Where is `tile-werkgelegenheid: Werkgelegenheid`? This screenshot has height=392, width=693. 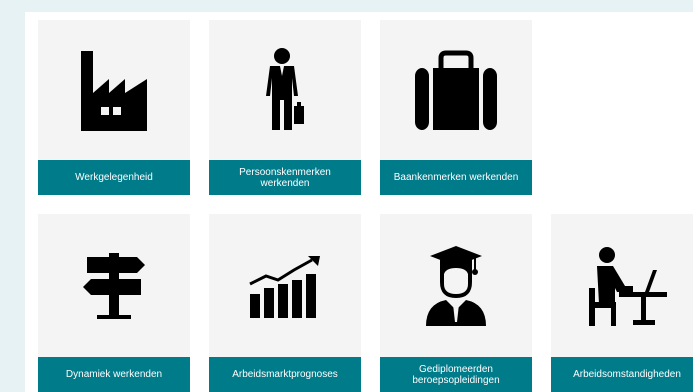 tile-werkgelegenheid: Werkgelegenheid is located at coordinates (114, 107).